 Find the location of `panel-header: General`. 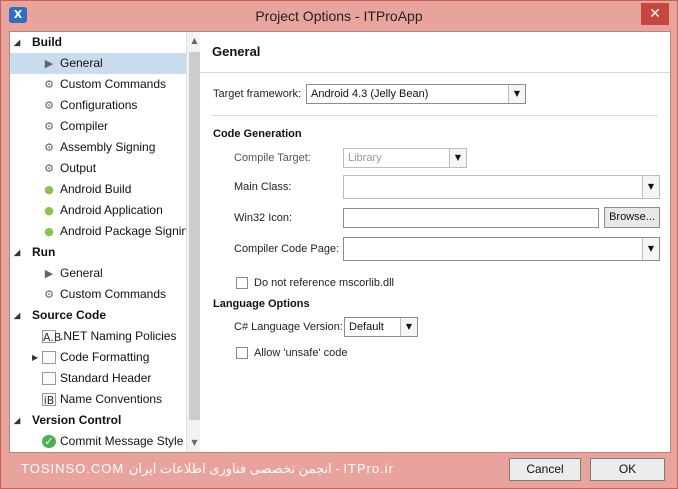

panel-header: General is located at coordinates (435, 52).